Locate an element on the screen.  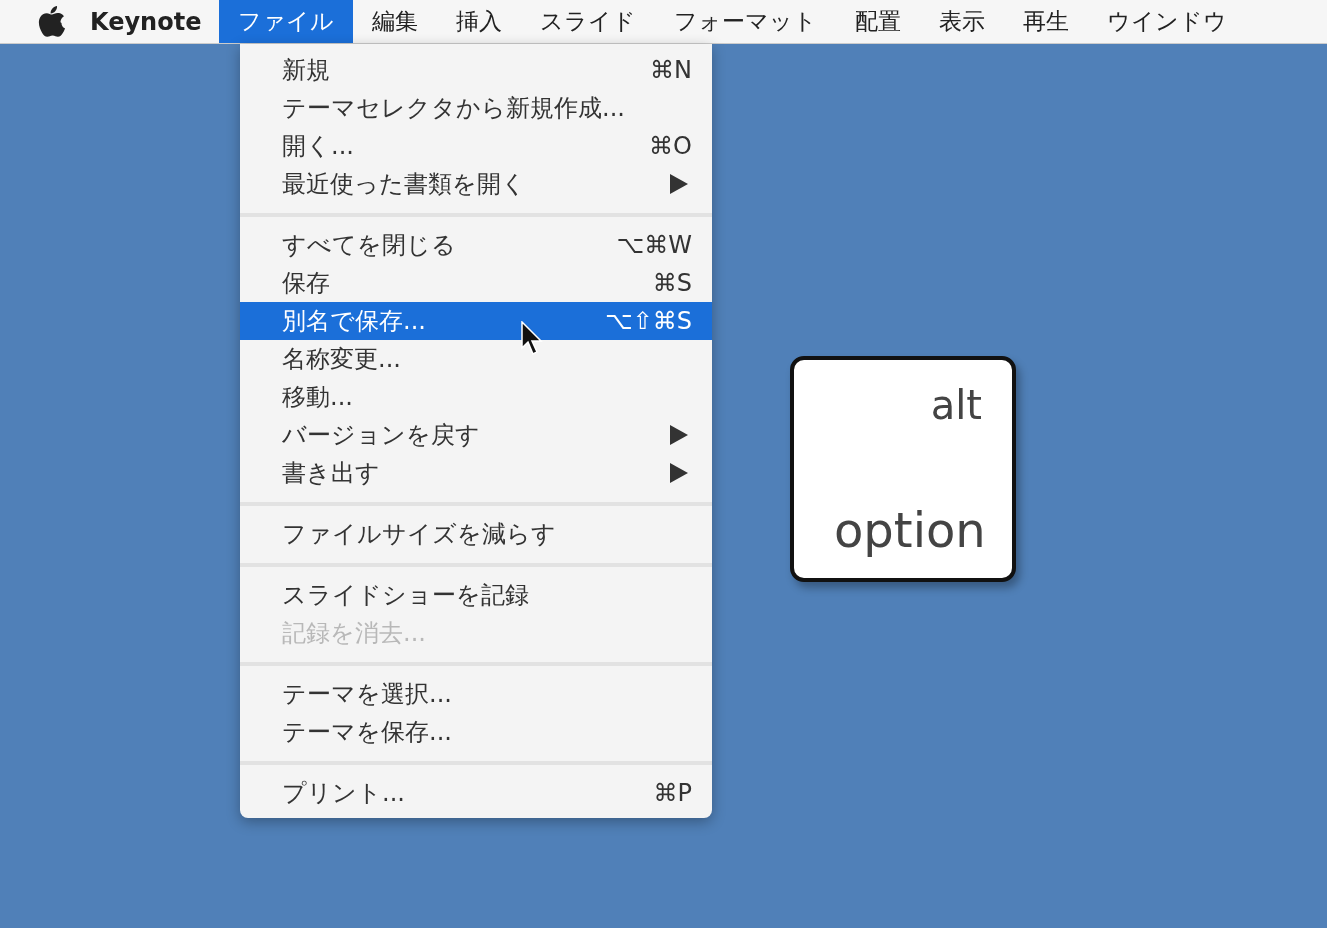
menu-item: ファイルサイズを減らす is located at coordinates (476, 534).